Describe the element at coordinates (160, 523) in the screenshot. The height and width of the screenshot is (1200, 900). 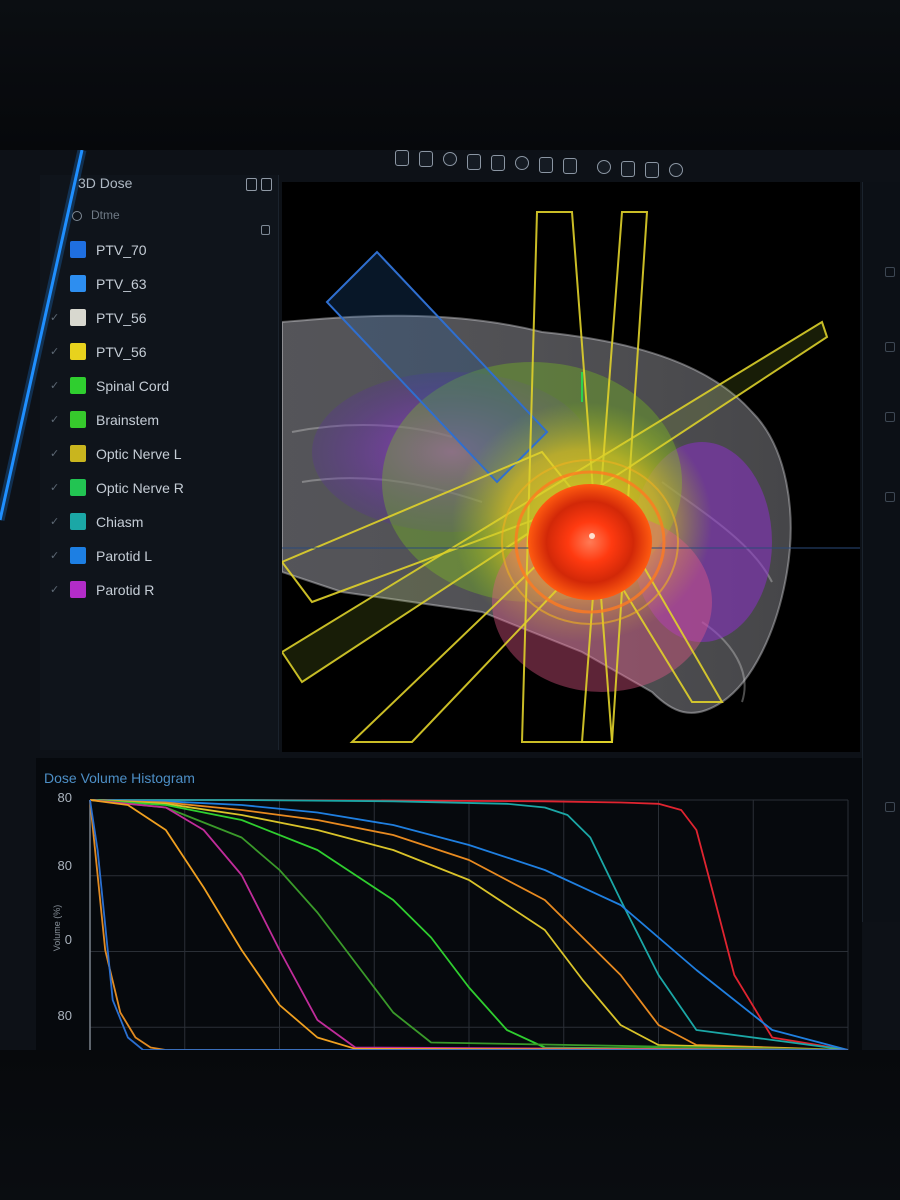
I see `structure-row: ✓ Chiasm` at that location.